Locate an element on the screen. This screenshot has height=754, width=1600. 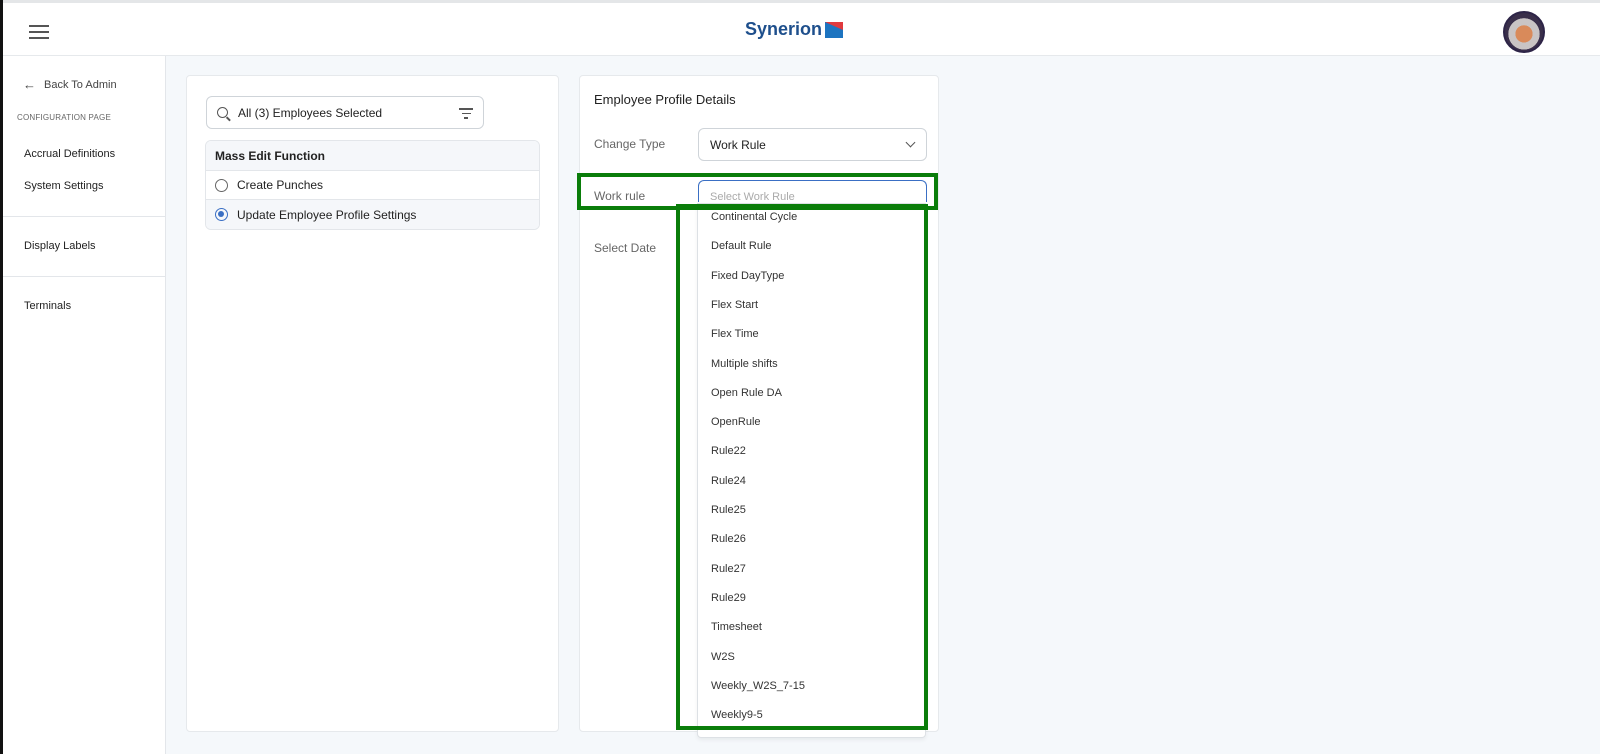
logo-mark-icon is located at coordinates (834, 29).